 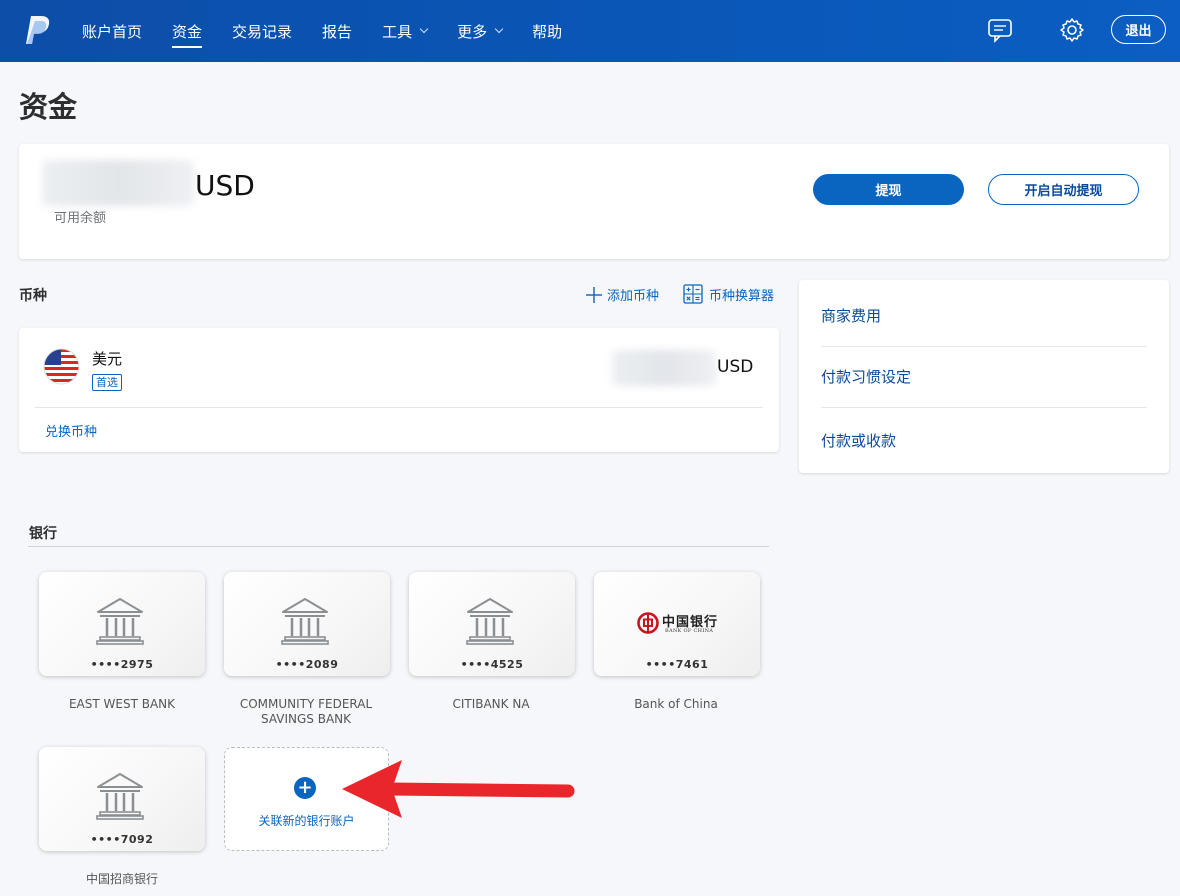 What do you see at coordinates (491, 704) in the screenshot?
I see `bank-name: CITIBANK NA` at bounding box center [491, 704].